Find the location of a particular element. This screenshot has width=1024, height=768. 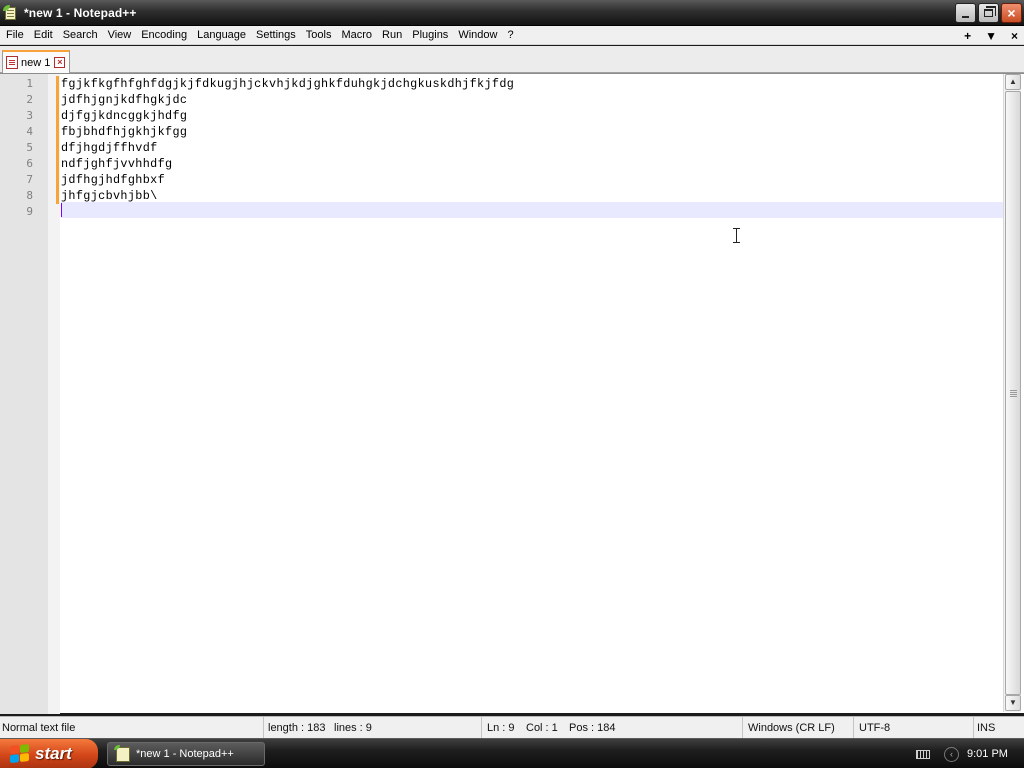

line-number: 3 is located at coordinates (29, 115).